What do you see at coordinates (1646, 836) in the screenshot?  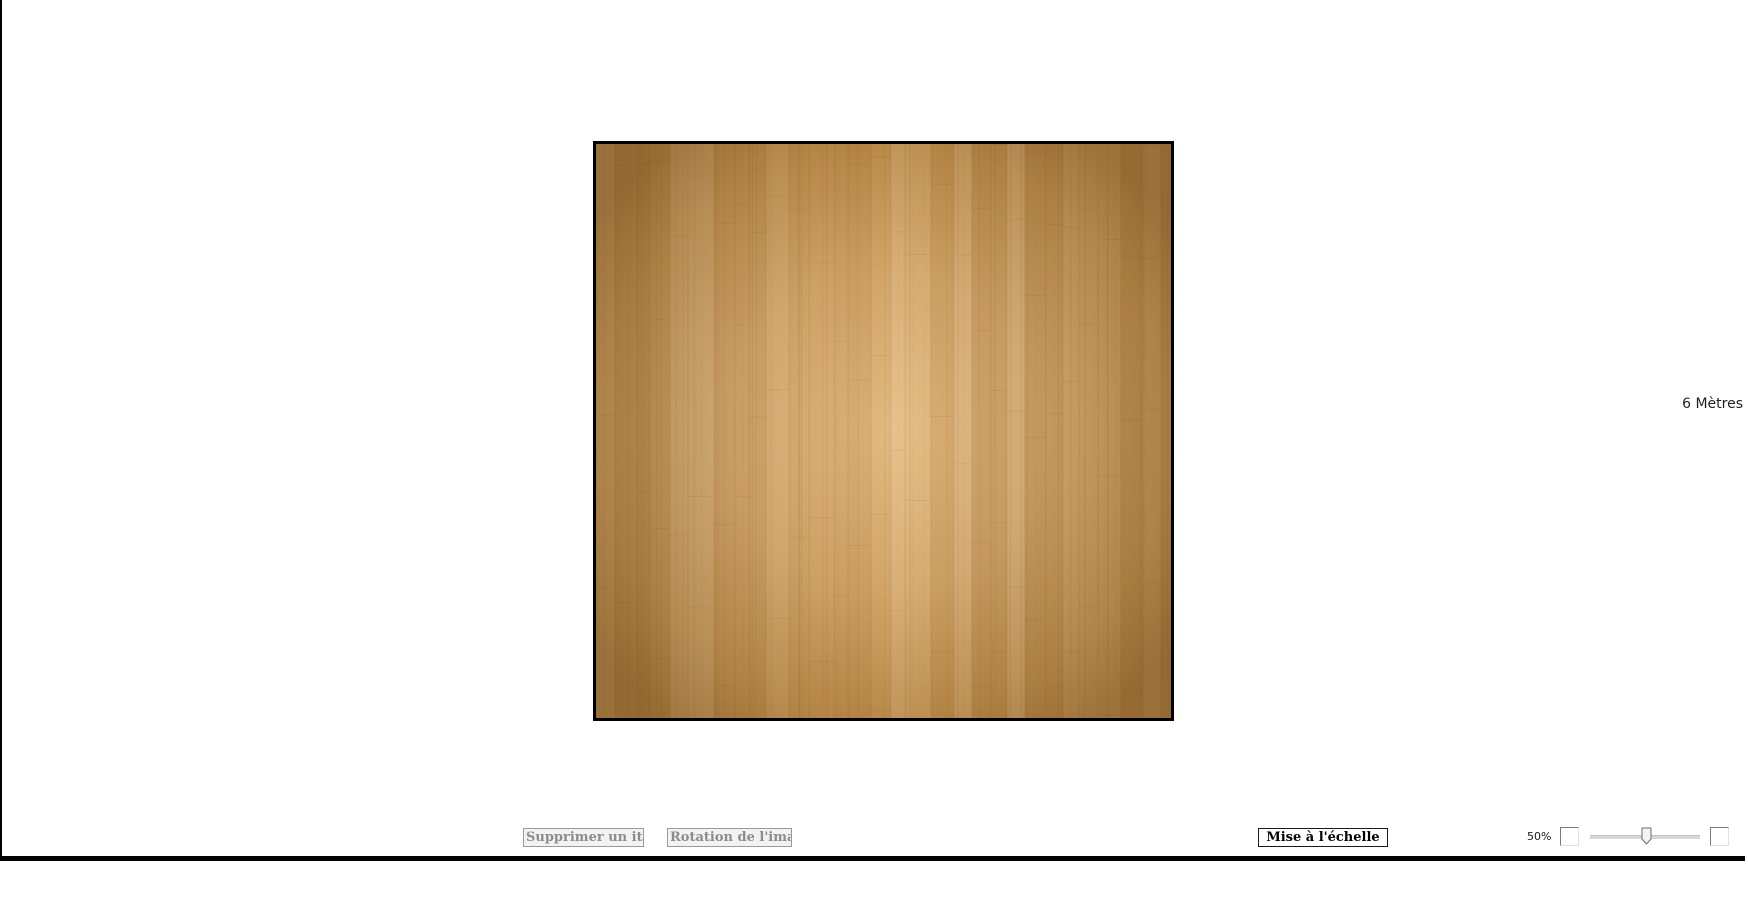 I see `zoom-slider-thumb` at bounding box center [1646, 836].